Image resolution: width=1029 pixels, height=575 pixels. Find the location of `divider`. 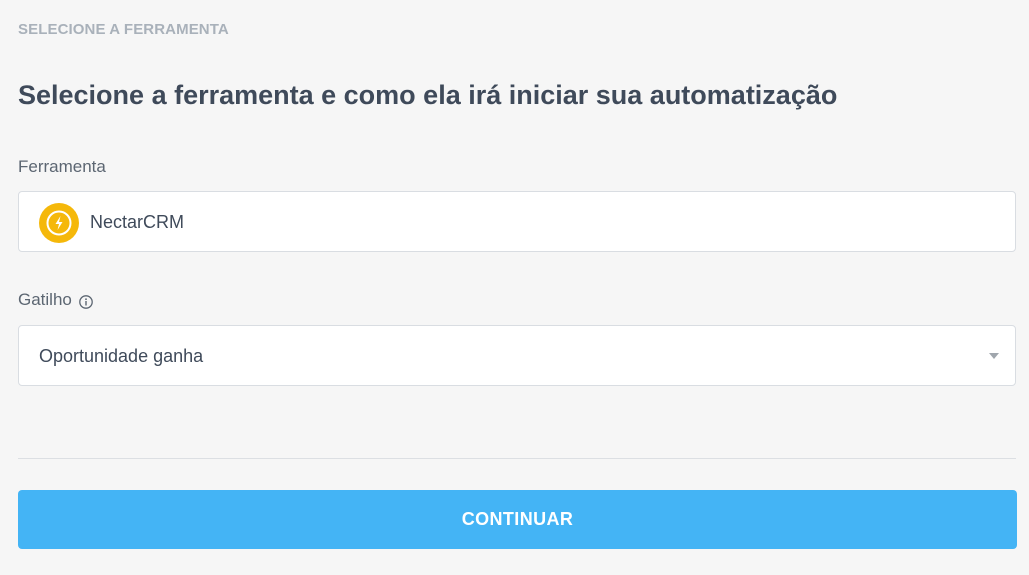

divider is located at coordinates (517, 458).